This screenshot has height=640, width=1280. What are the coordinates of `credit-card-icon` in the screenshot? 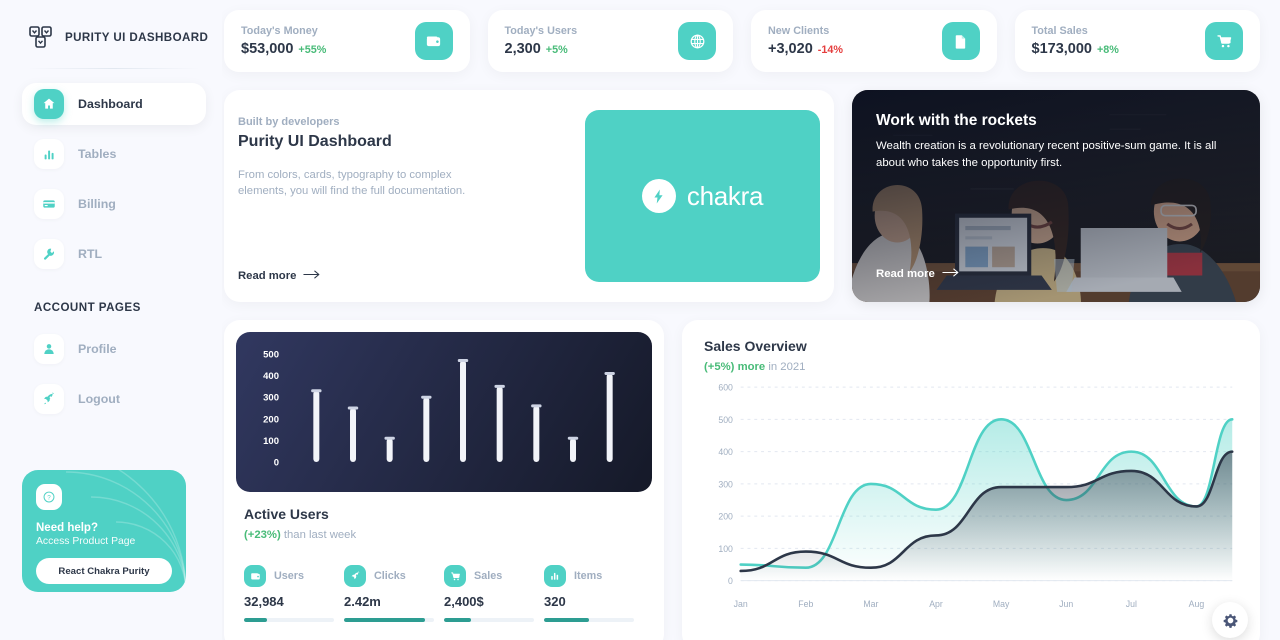 It's located at (49, 204).